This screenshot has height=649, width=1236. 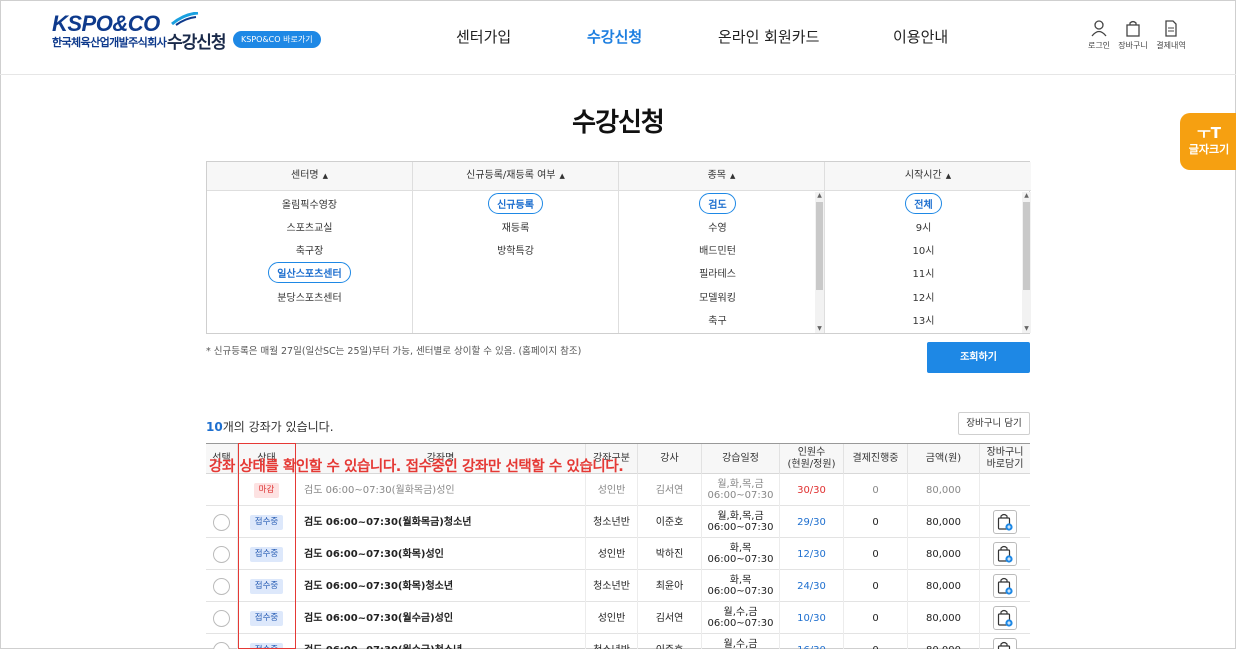 I want to click on filter-option: 필라테스, so click(x=717, y=272).